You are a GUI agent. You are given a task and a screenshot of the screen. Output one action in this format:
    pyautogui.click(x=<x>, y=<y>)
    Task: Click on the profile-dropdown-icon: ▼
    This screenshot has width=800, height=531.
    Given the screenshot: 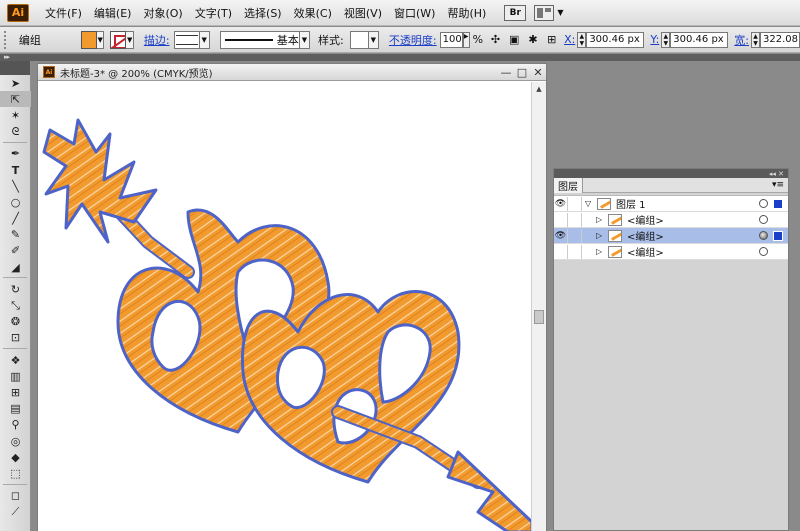 What is the action you would take?
    pyautogui.click(x=304, y=39)
    